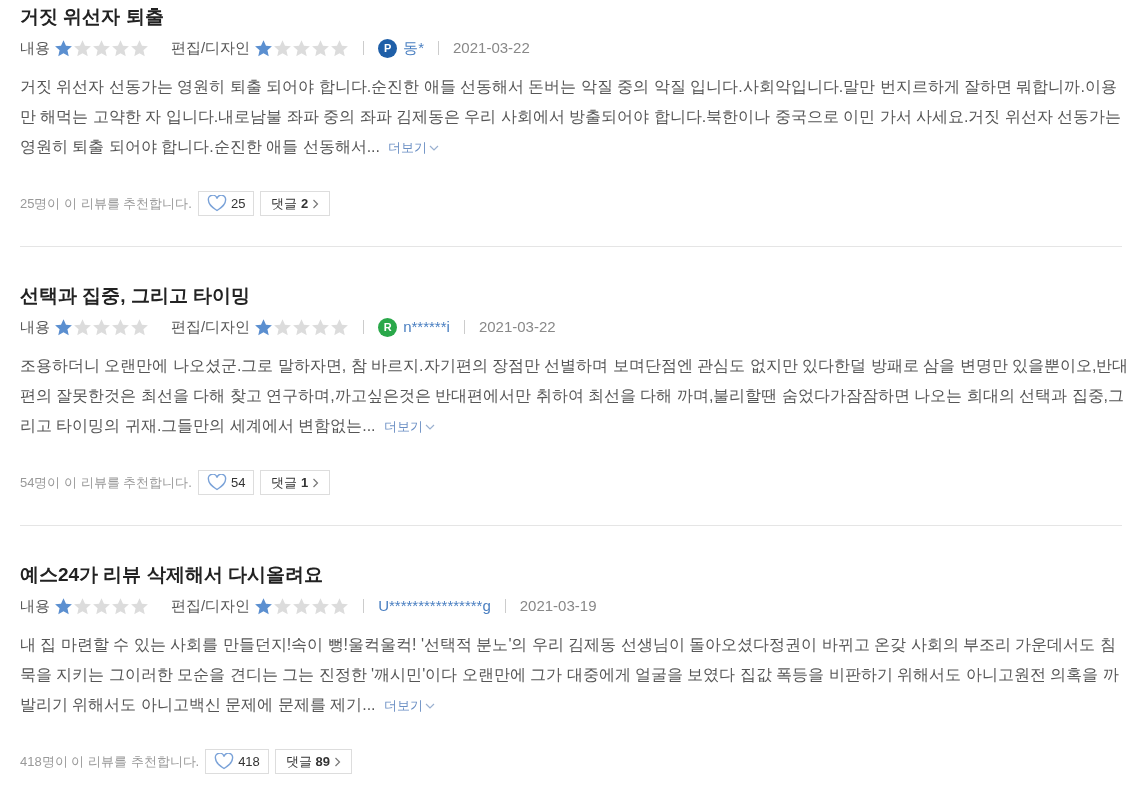 The width and height of the screenshot is (1142, 793). Describe the element at coordinates (413, 48) in the screenshot. I see `author-link: 동*` at that location.